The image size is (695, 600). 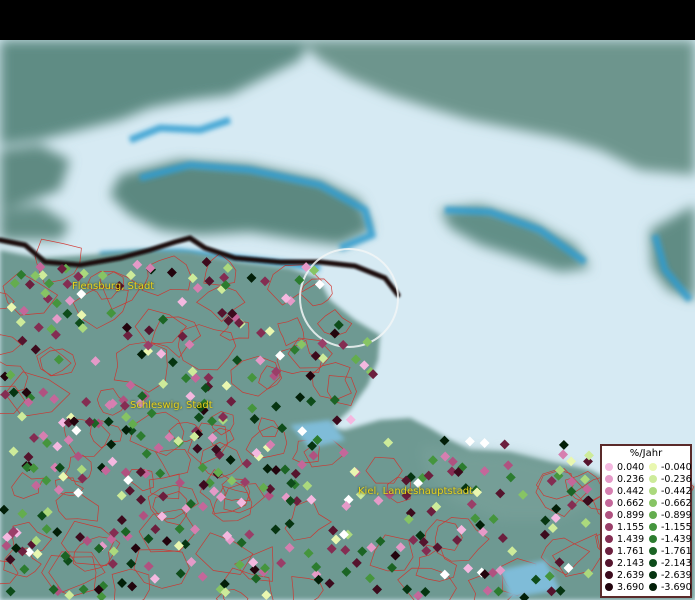 I want to click on legend-value: -3.690, so click(x=676, y=587).